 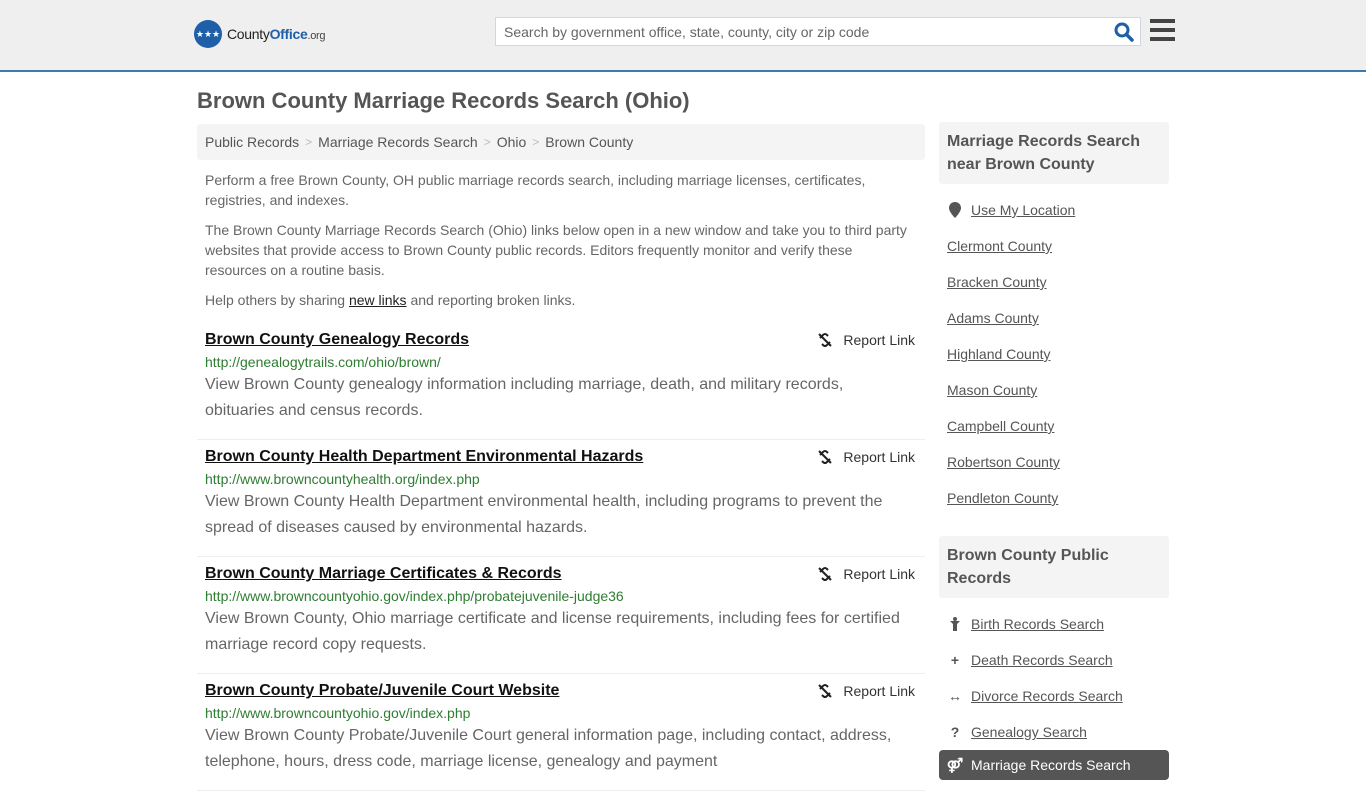 I want to click on search-icon, so click(x=1124, y=32).